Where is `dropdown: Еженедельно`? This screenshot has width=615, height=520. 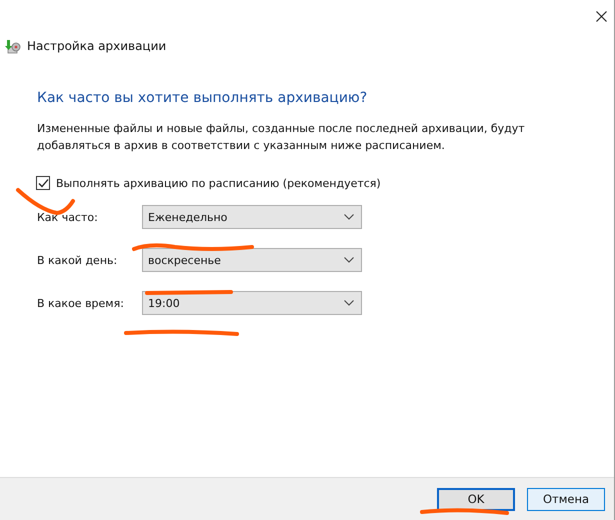 dropdown: Еженедельно is located at coordinates (252, 217).